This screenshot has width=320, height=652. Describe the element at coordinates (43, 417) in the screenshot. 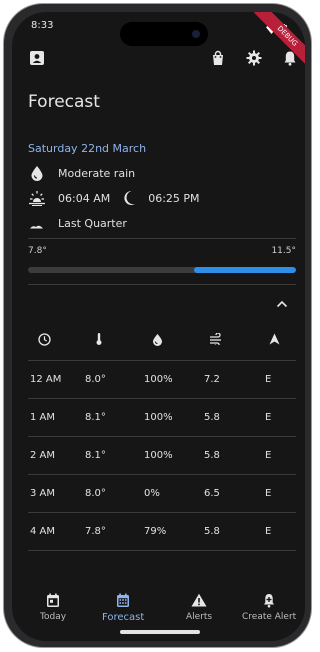

I see `cell-time: 1 AM` at that location.